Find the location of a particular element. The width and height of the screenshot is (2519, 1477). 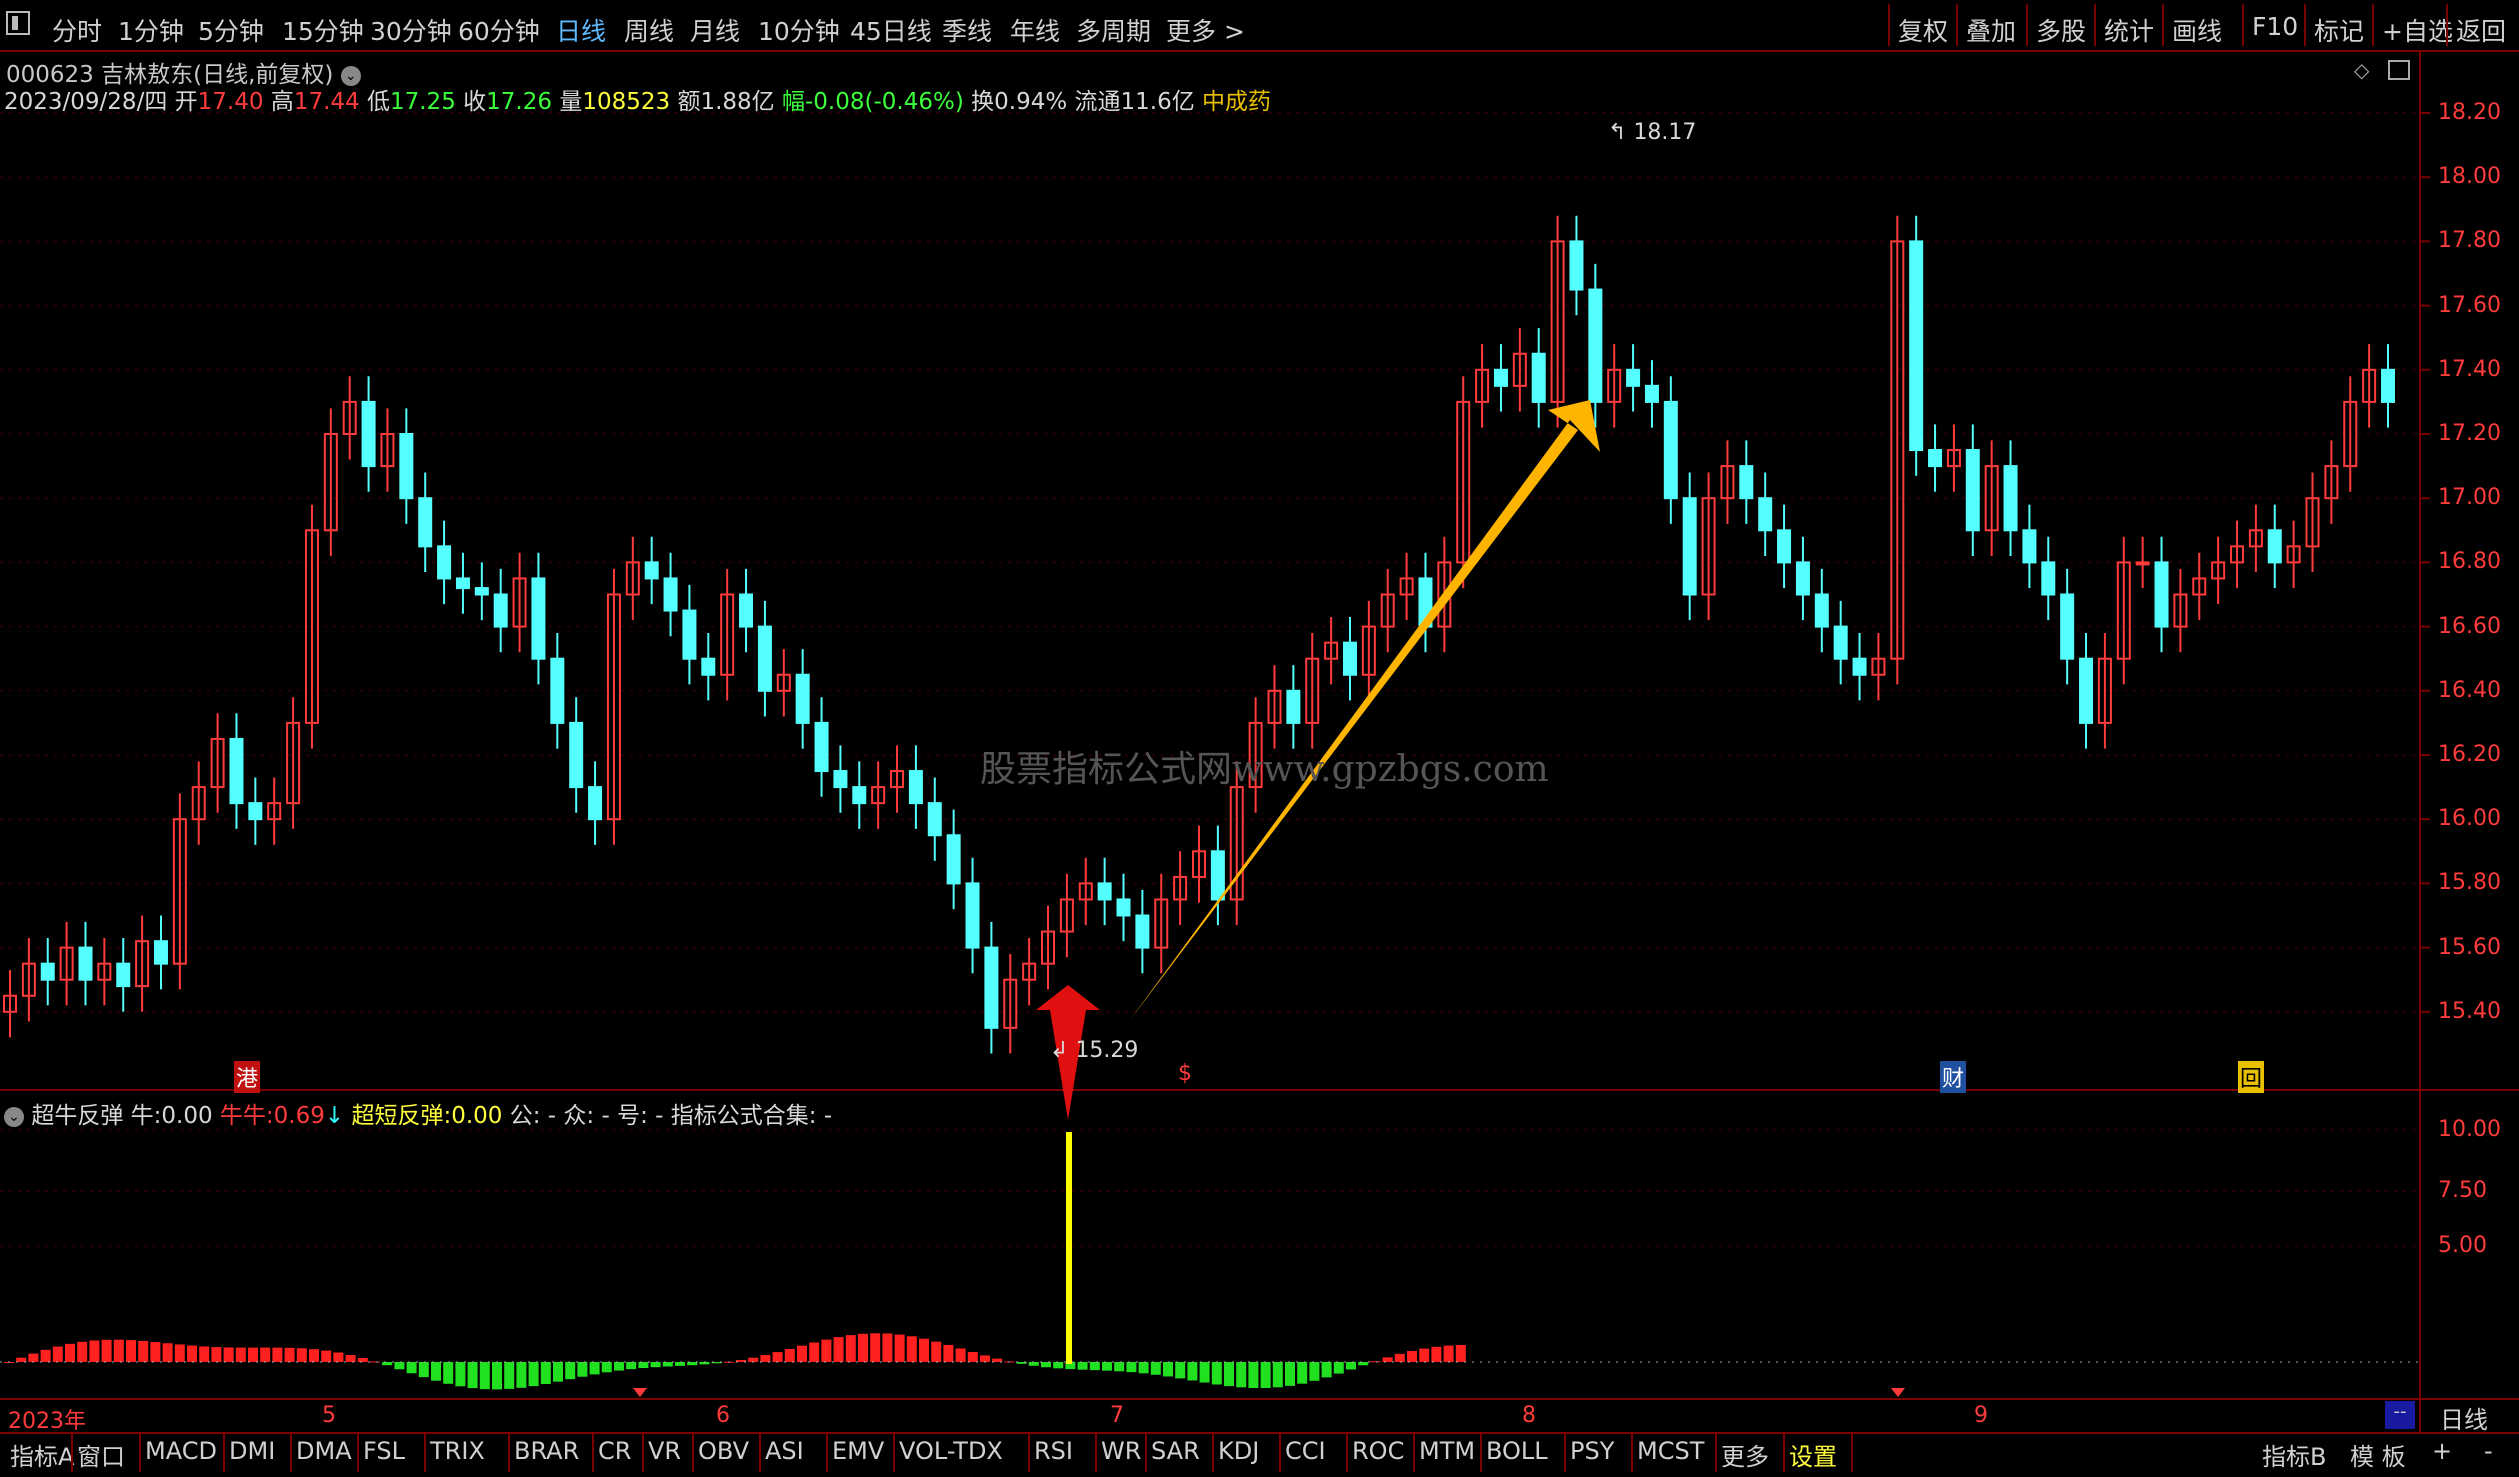

period-tab: 5分钟 is located at coordinates (231, 30).